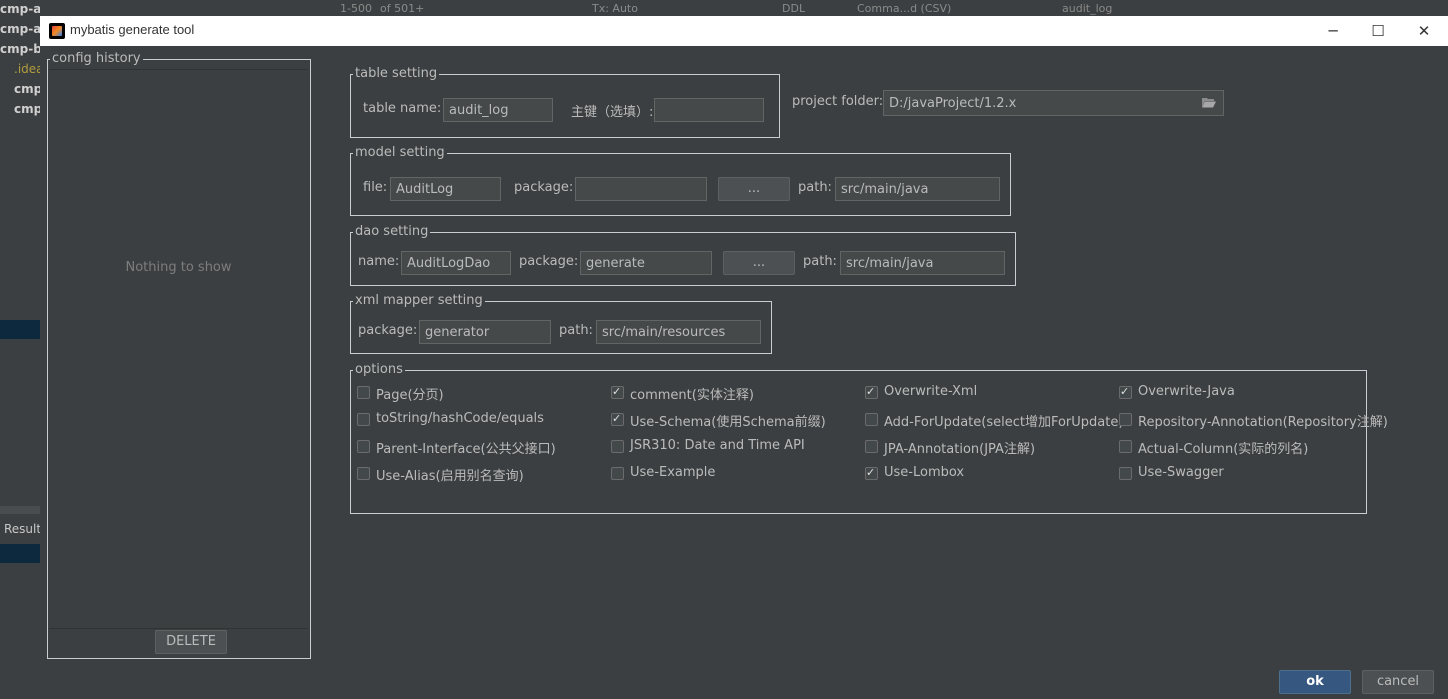 The width and height of the screenshot is (1448, 699). What do you see at coordinates (1181, 472) in the screenshot?
I see `option-label: Use-Swagger` at bounding box center [1181, 472].